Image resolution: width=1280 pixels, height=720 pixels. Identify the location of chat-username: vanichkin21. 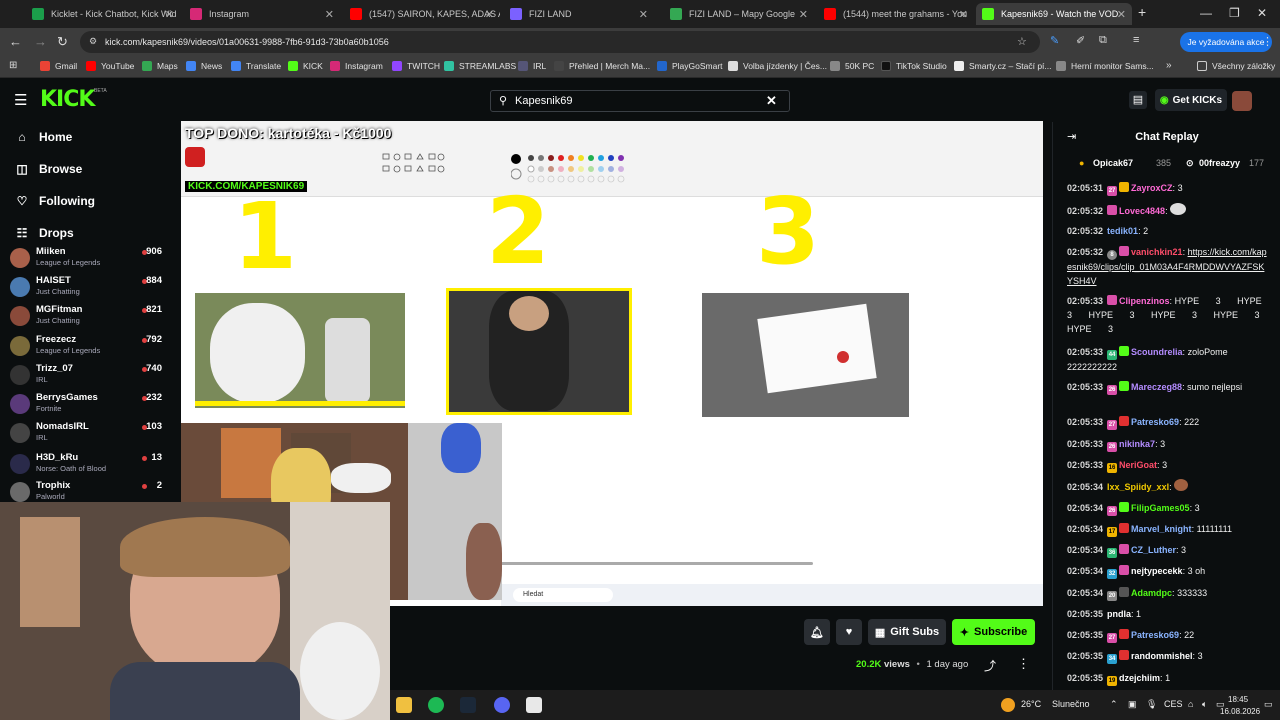
(1157, 252).